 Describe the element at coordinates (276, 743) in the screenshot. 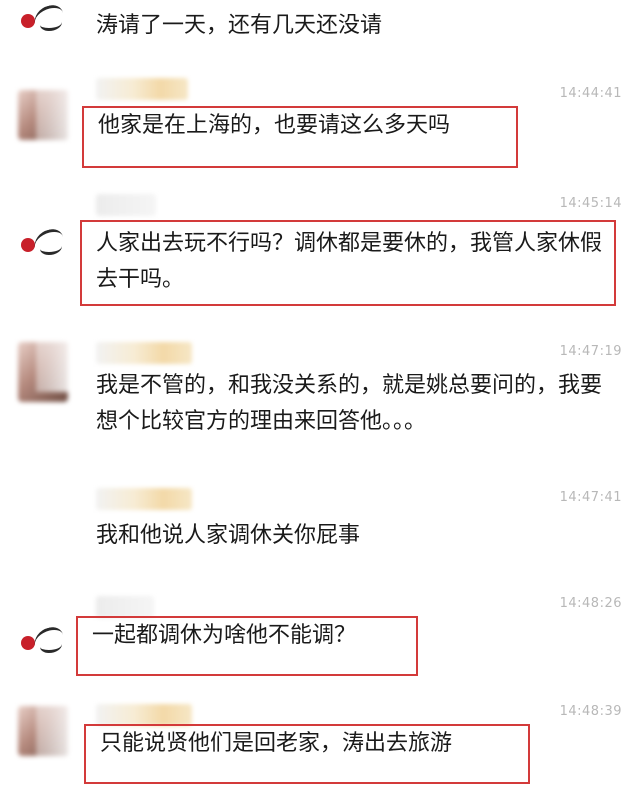

I see `message-text: 只能说贤他们是回老家，涛出去旅游` at that location.